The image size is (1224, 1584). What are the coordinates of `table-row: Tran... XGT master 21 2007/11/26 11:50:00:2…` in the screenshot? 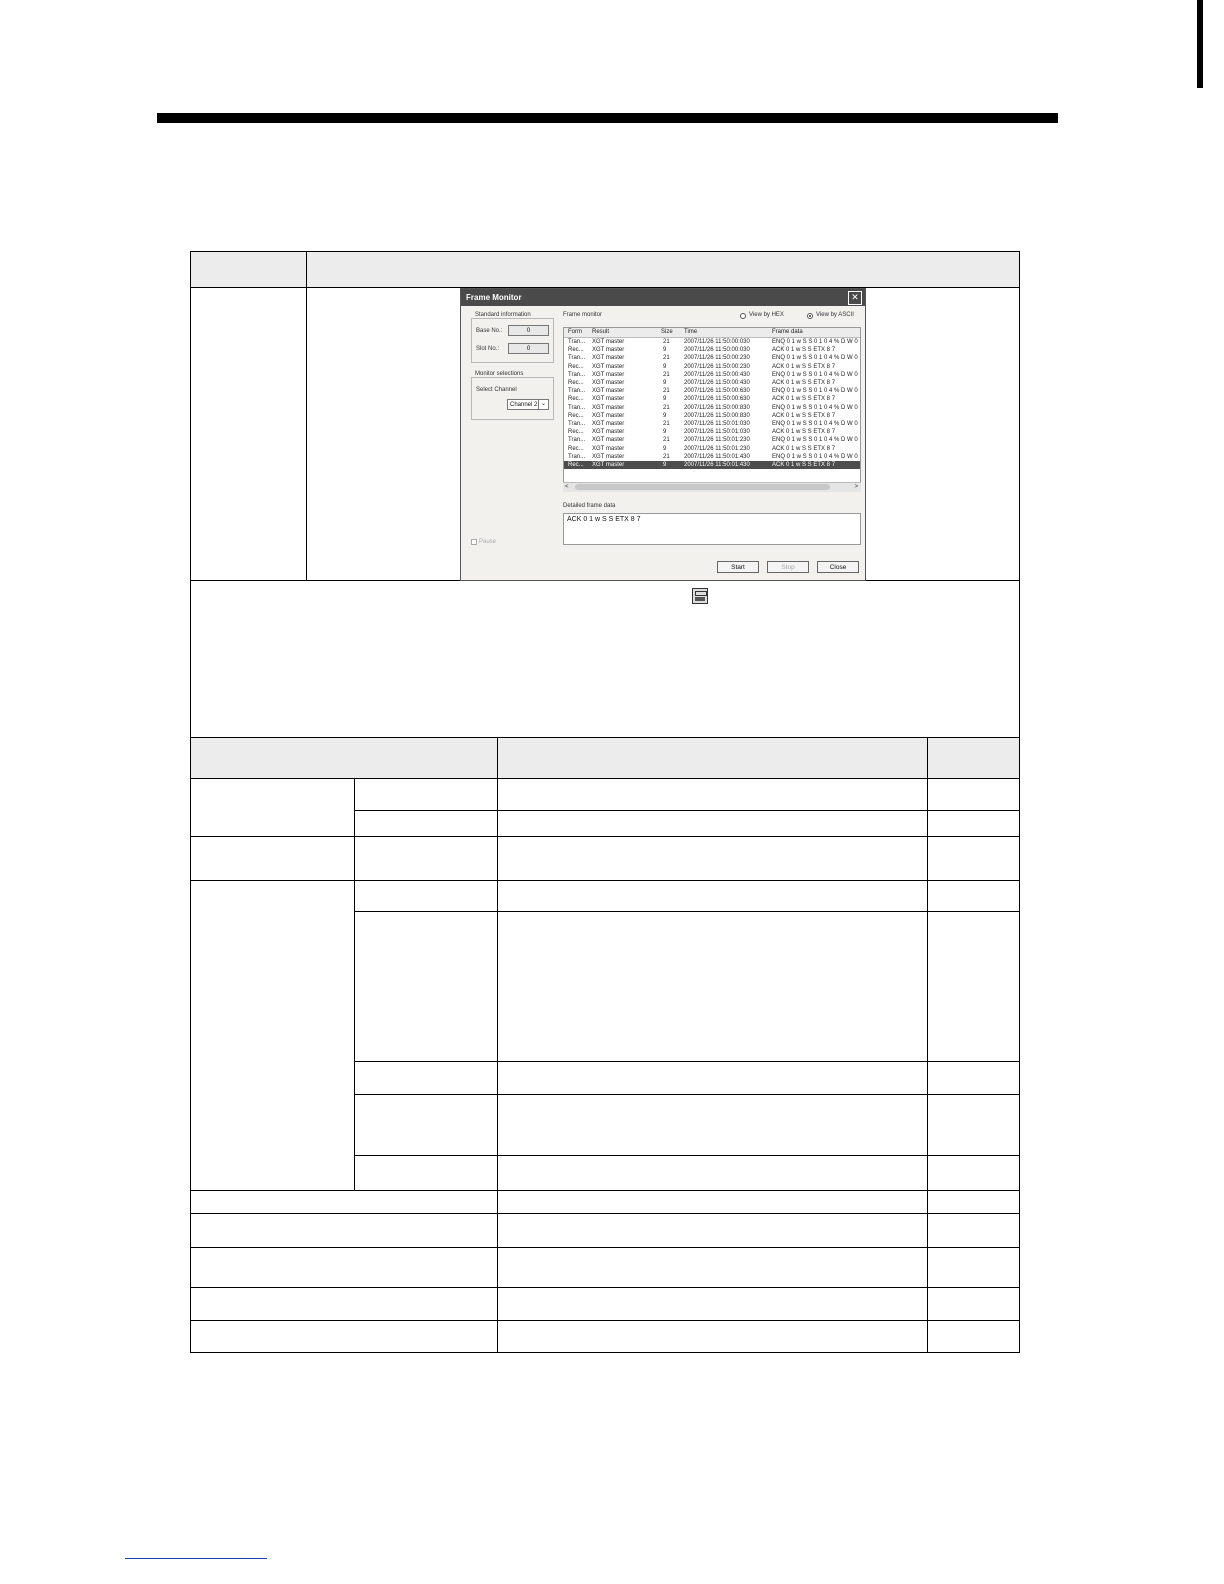 It's located at (712, 358).